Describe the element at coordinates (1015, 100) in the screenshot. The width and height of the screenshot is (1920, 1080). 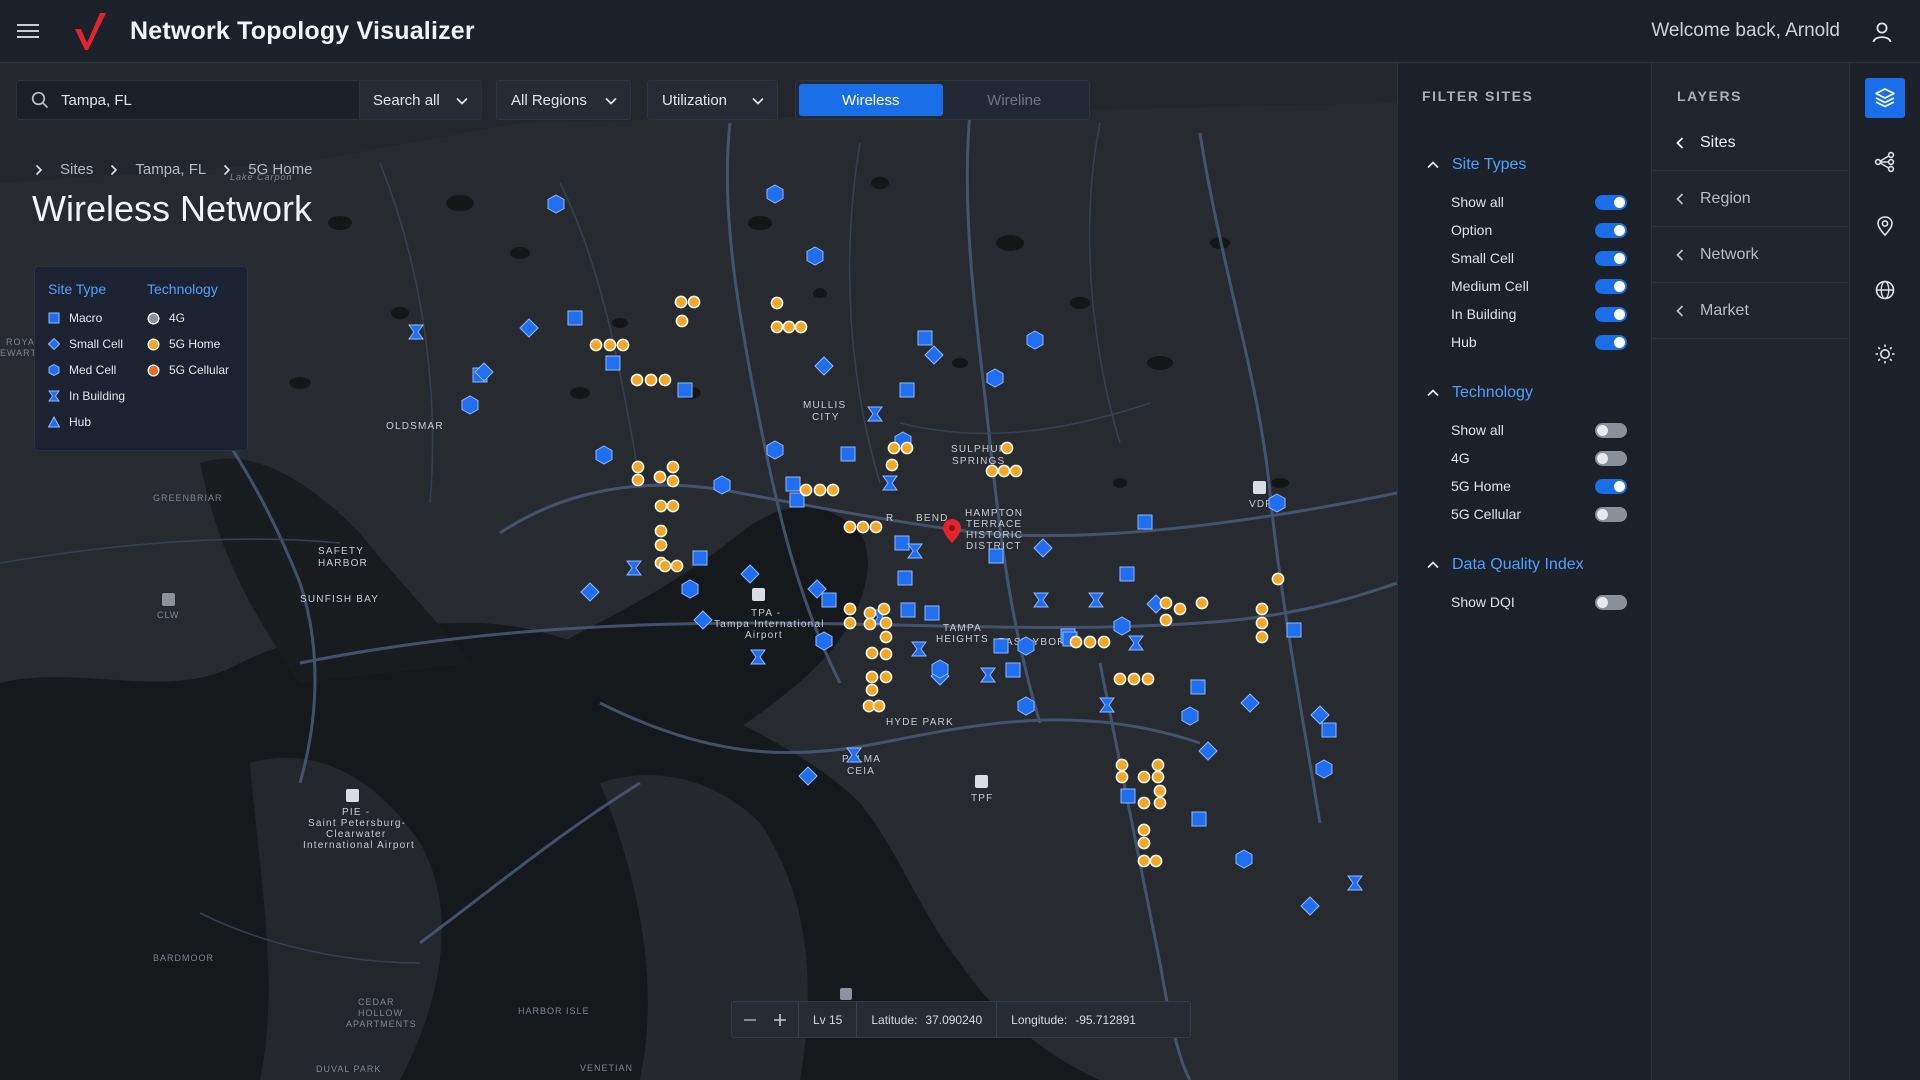
I see `wireline-tab: Wireline` at that location.